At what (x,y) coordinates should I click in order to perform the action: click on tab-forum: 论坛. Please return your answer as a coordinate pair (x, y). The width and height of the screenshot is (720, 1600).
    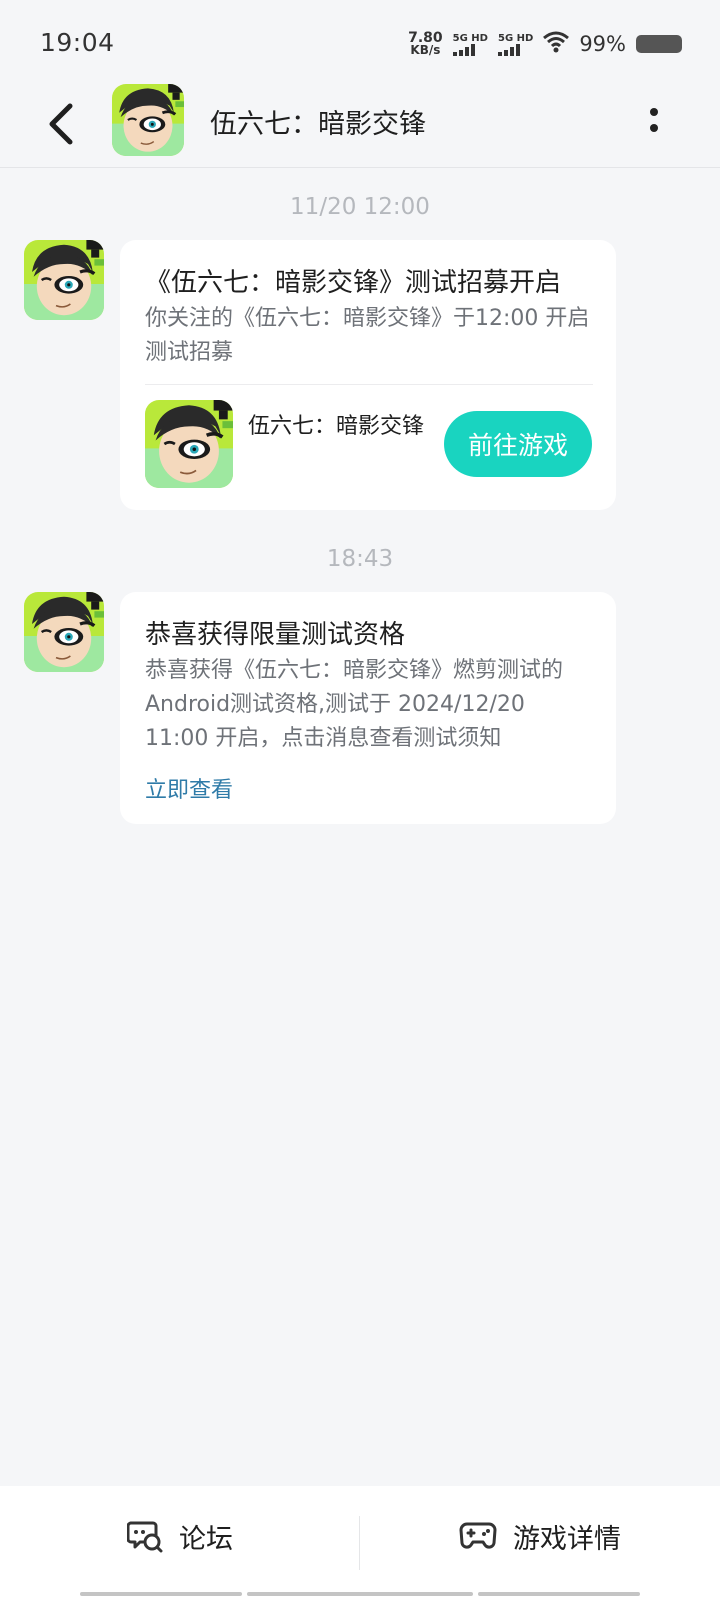
    Looking at the image, I should click on (180, 1536).